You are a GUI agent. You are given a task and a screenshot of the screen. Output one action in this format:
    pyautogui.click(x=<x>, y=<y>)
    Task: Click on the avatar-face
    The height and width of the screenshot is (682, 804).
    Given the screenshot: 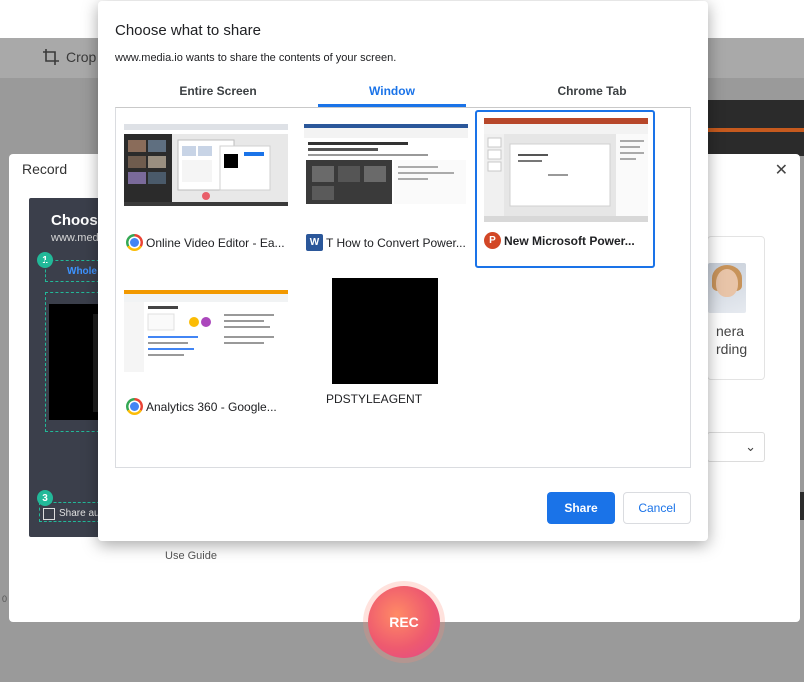 What is the action you would take?
    pyautogui.click(x=727, y=283)
    